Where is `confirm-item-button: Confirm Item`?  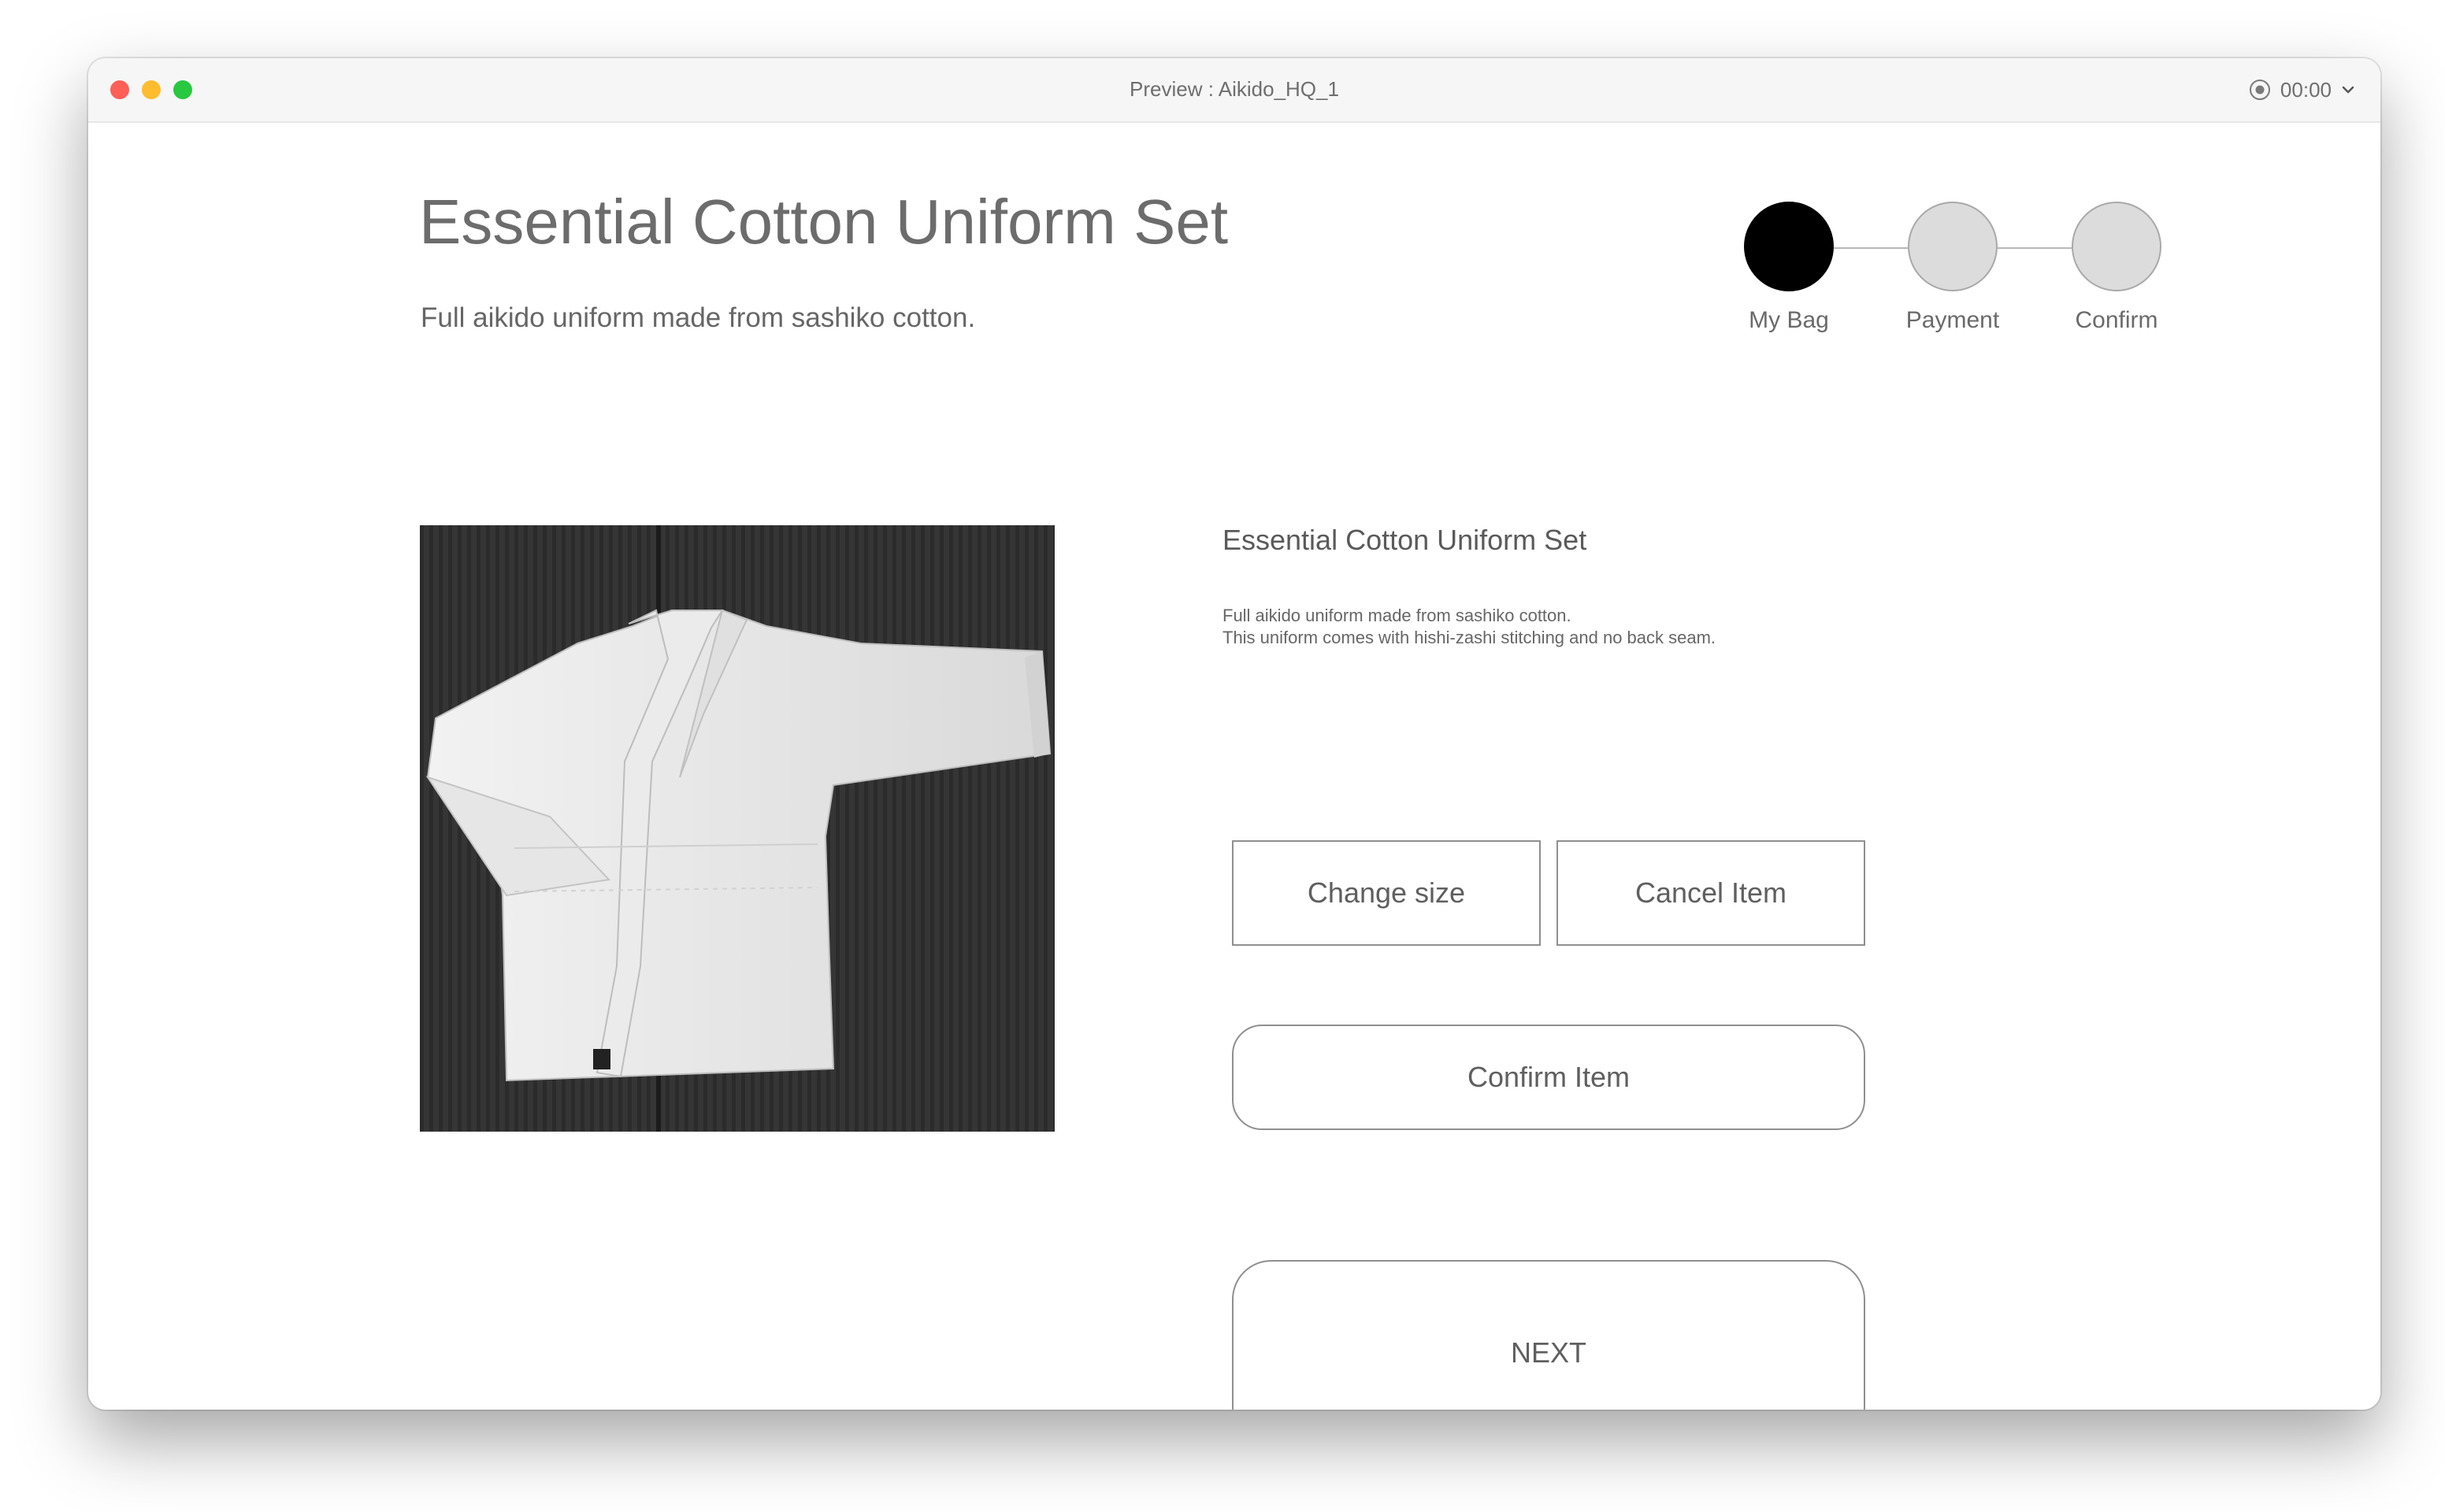
confirm-item-button: Confirm Item is located at coordinates (1548, 1077).